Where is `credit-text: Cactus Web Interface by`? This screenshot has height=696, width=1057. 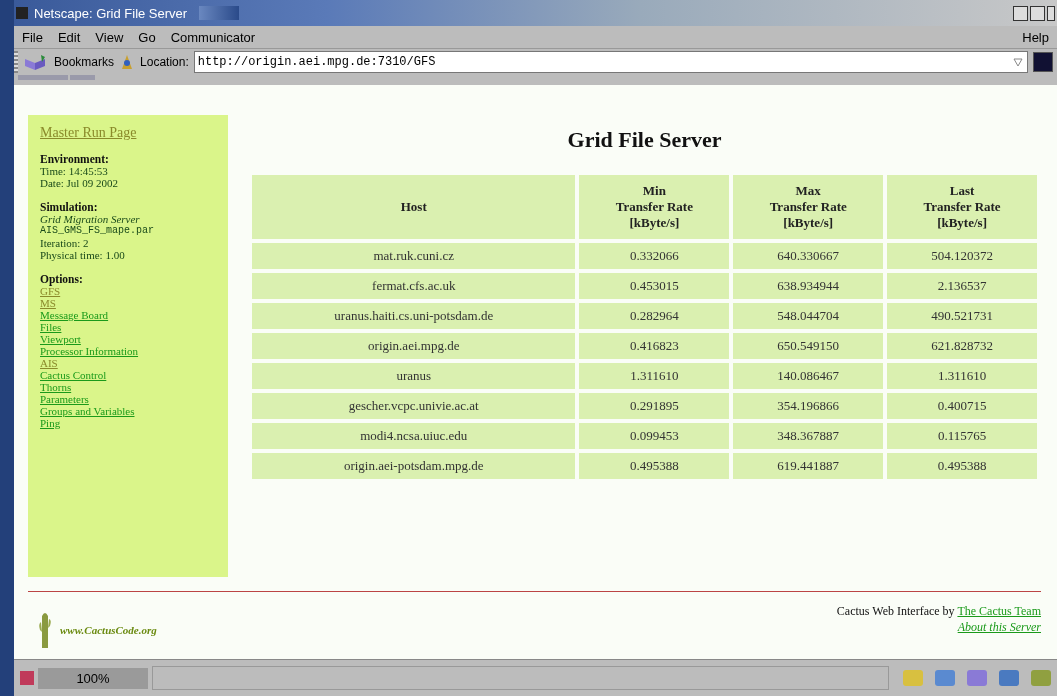 credit-text: Cactus Web Interface by is located at coordinates (895, 611).